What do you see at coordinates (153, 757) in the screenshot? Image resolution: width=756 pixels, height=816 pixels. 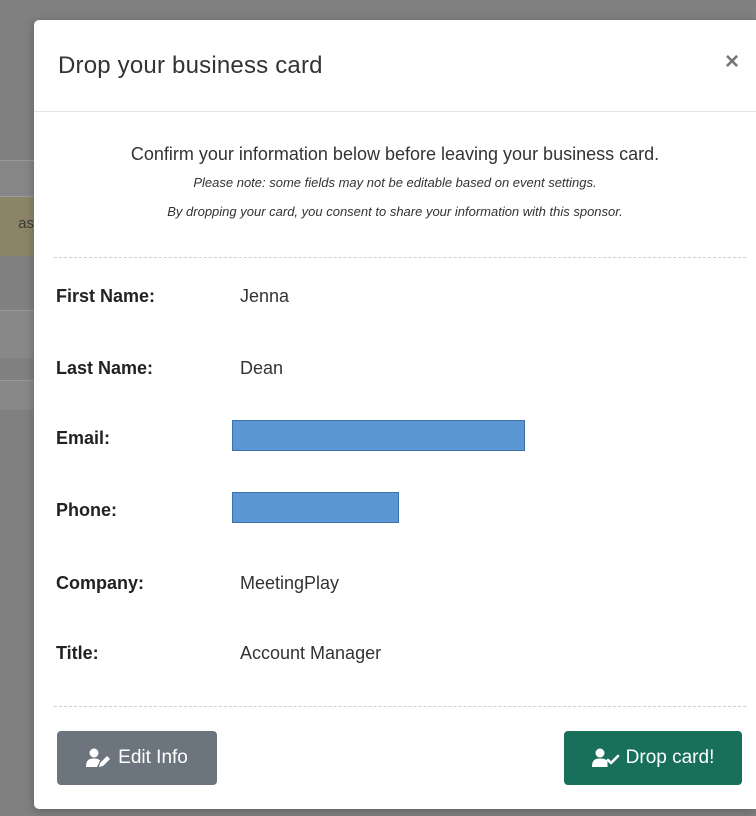 I see `edit-info-label: Edit Info` at bounding box center [153, 757].